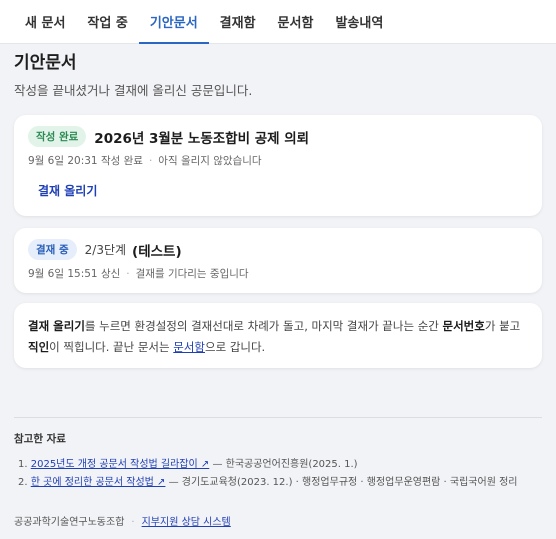  I want to click on notice-bold: 직인, so click(39, 347).